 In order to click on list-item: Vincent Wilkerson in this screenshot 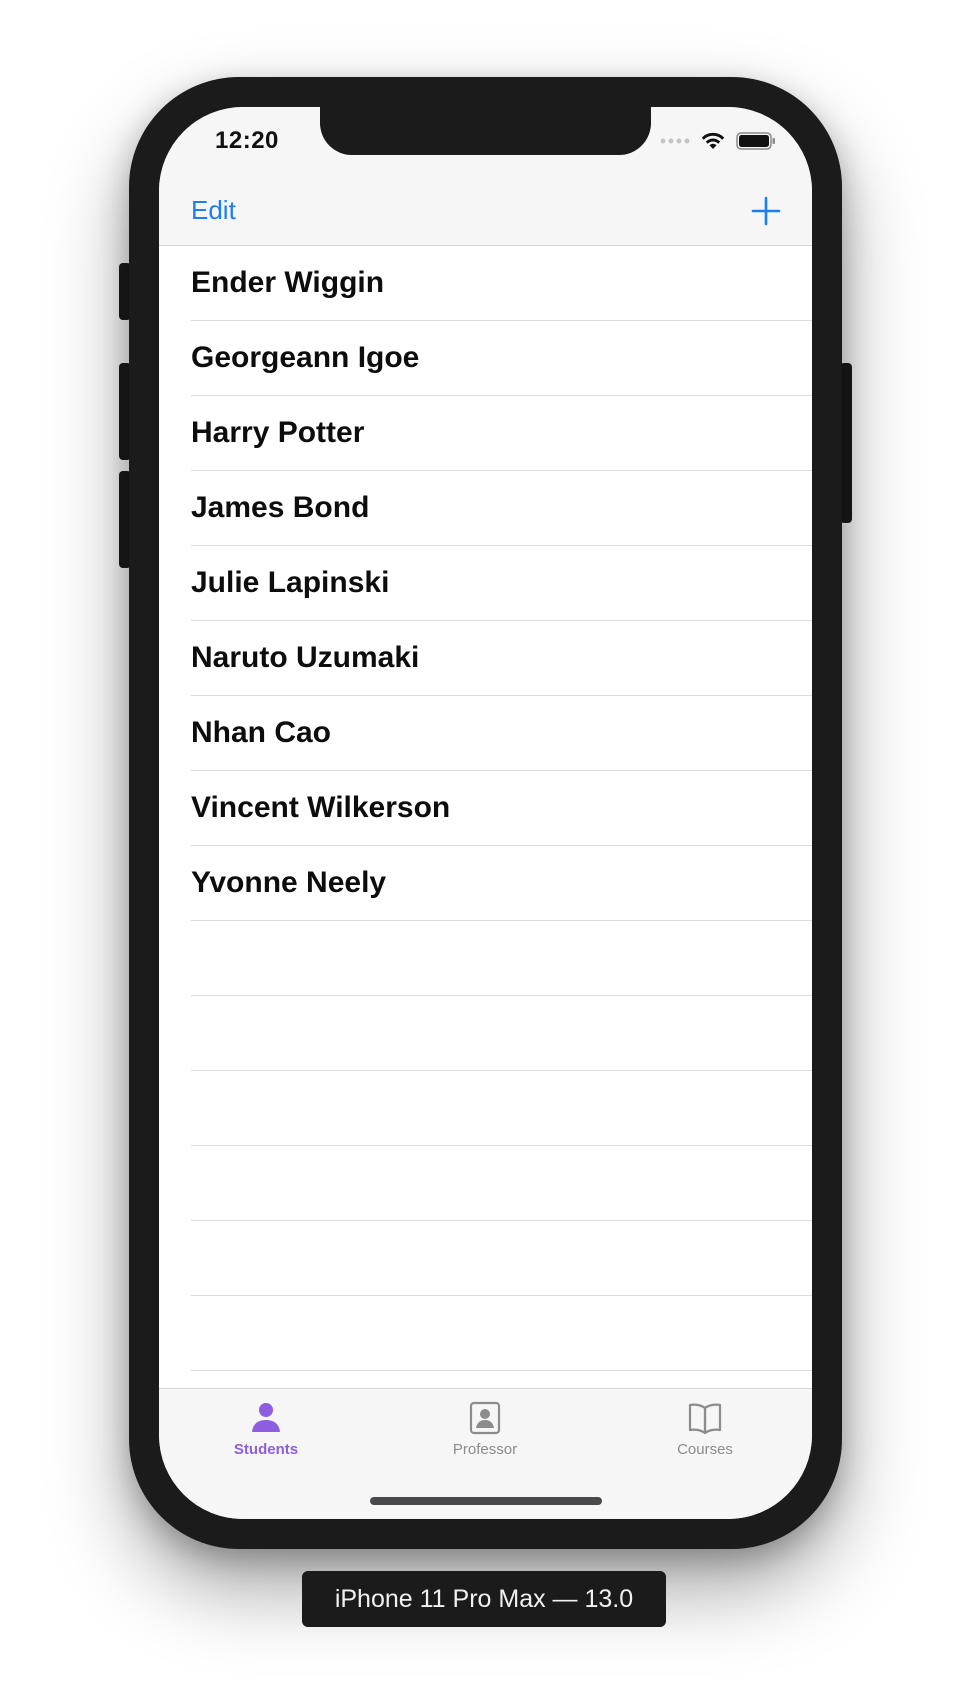, I will do `click(501, 808)`.